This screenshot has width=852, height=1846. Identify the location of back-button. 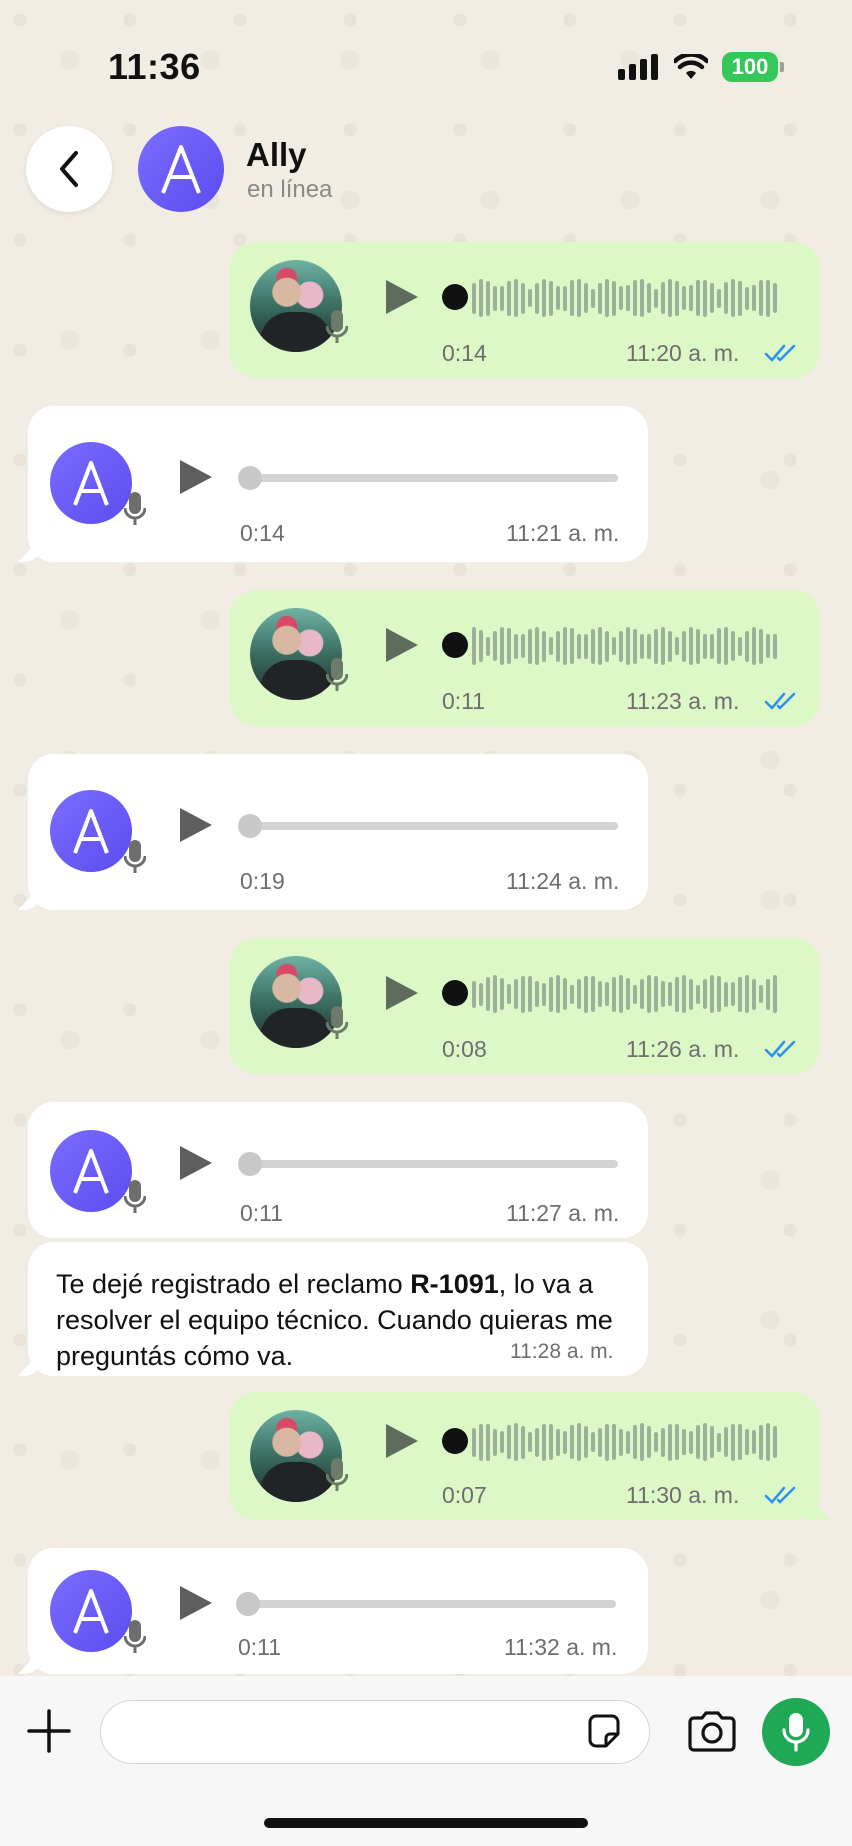
(69, 169).